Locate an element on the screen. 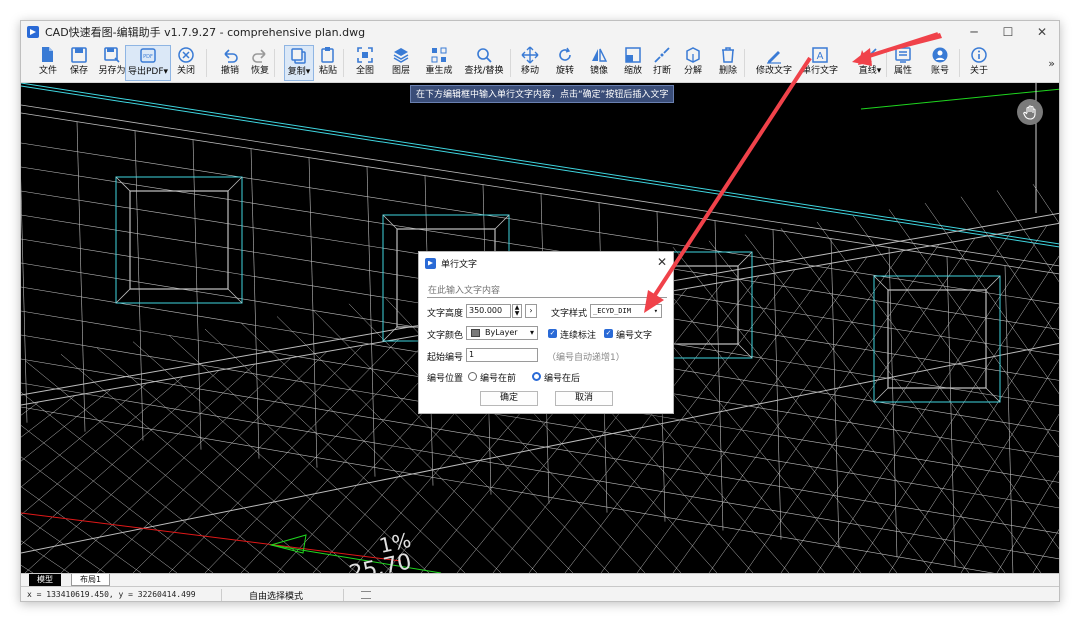 This screenshot has height=623, width=1080. toolbar-button-break: 打断 is located at coordinates (662, 63).